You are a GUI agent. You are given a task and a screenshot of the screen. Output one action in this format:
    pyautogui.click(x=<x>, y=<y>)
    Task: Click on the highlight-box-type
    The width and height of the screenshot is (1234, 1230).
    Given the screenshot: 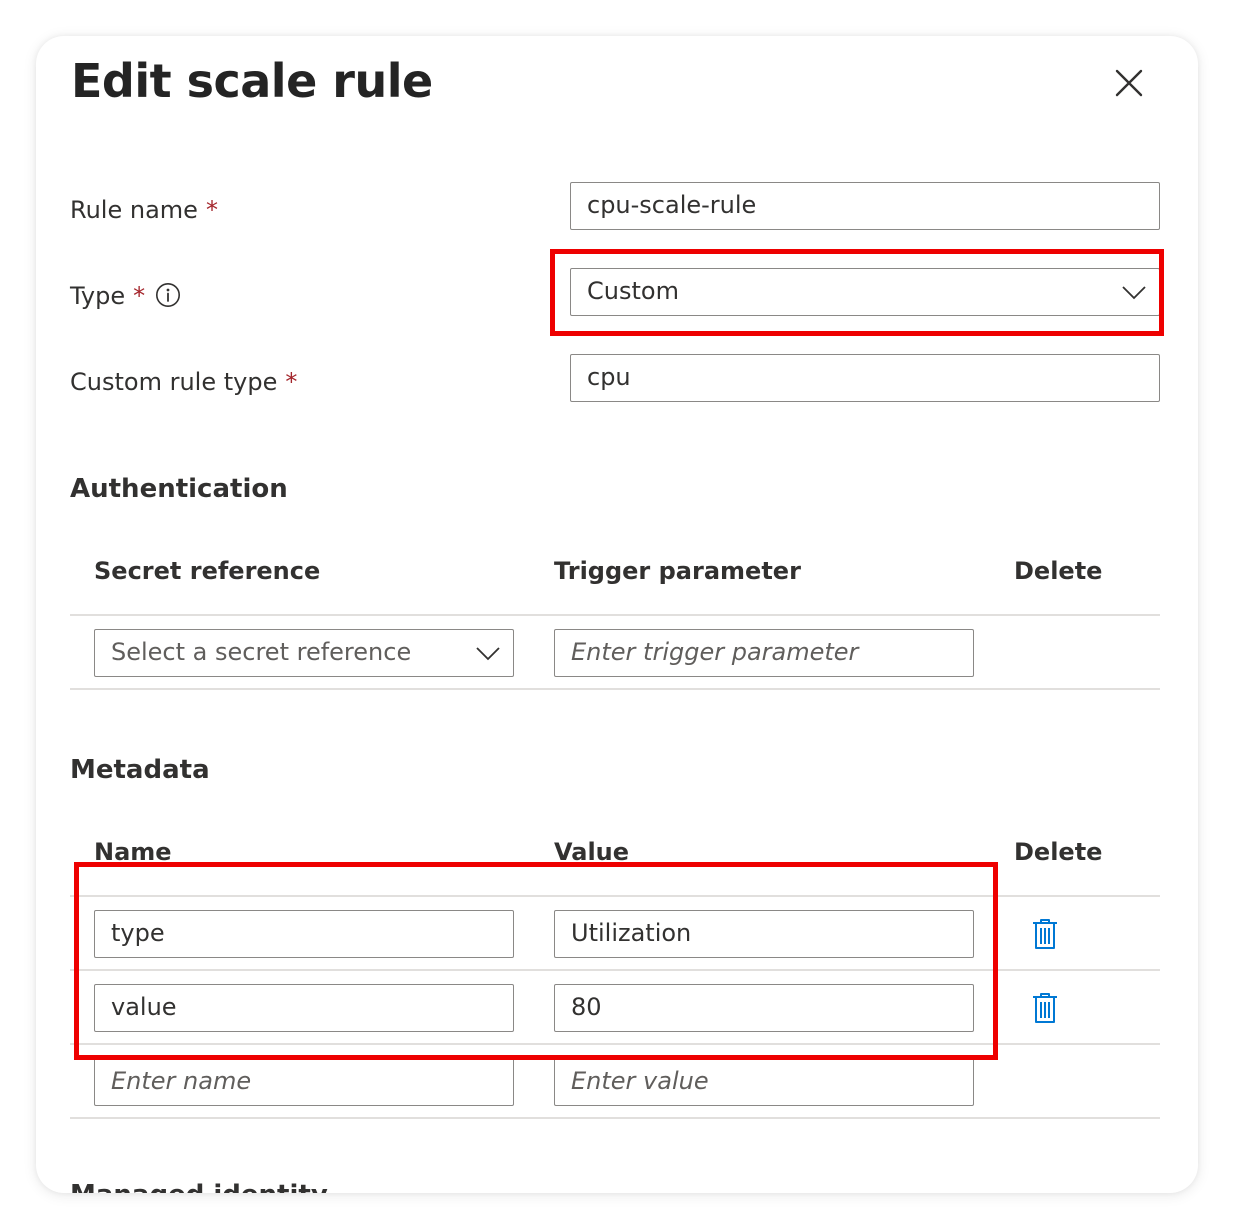 What is the action you would take?
    pyautogui.click(x=857, y=292)
    